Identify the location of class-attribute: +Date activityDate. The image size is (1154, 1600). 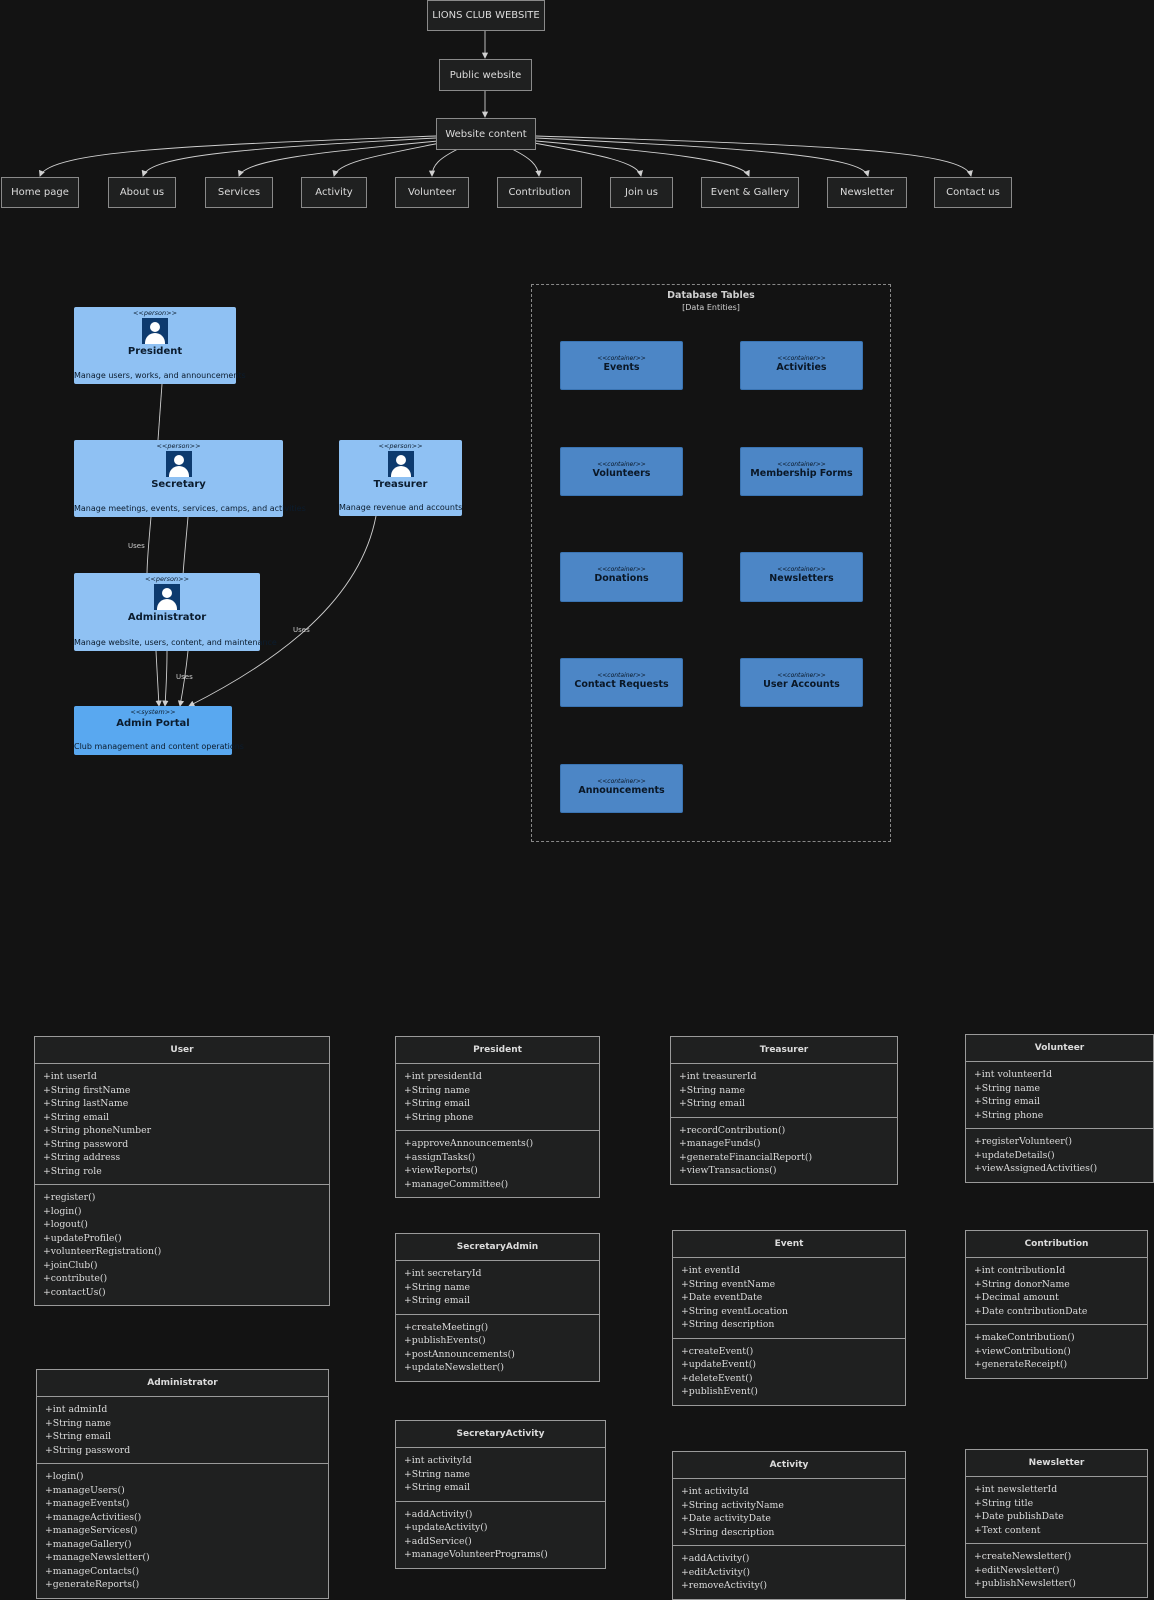
(726, 1518).